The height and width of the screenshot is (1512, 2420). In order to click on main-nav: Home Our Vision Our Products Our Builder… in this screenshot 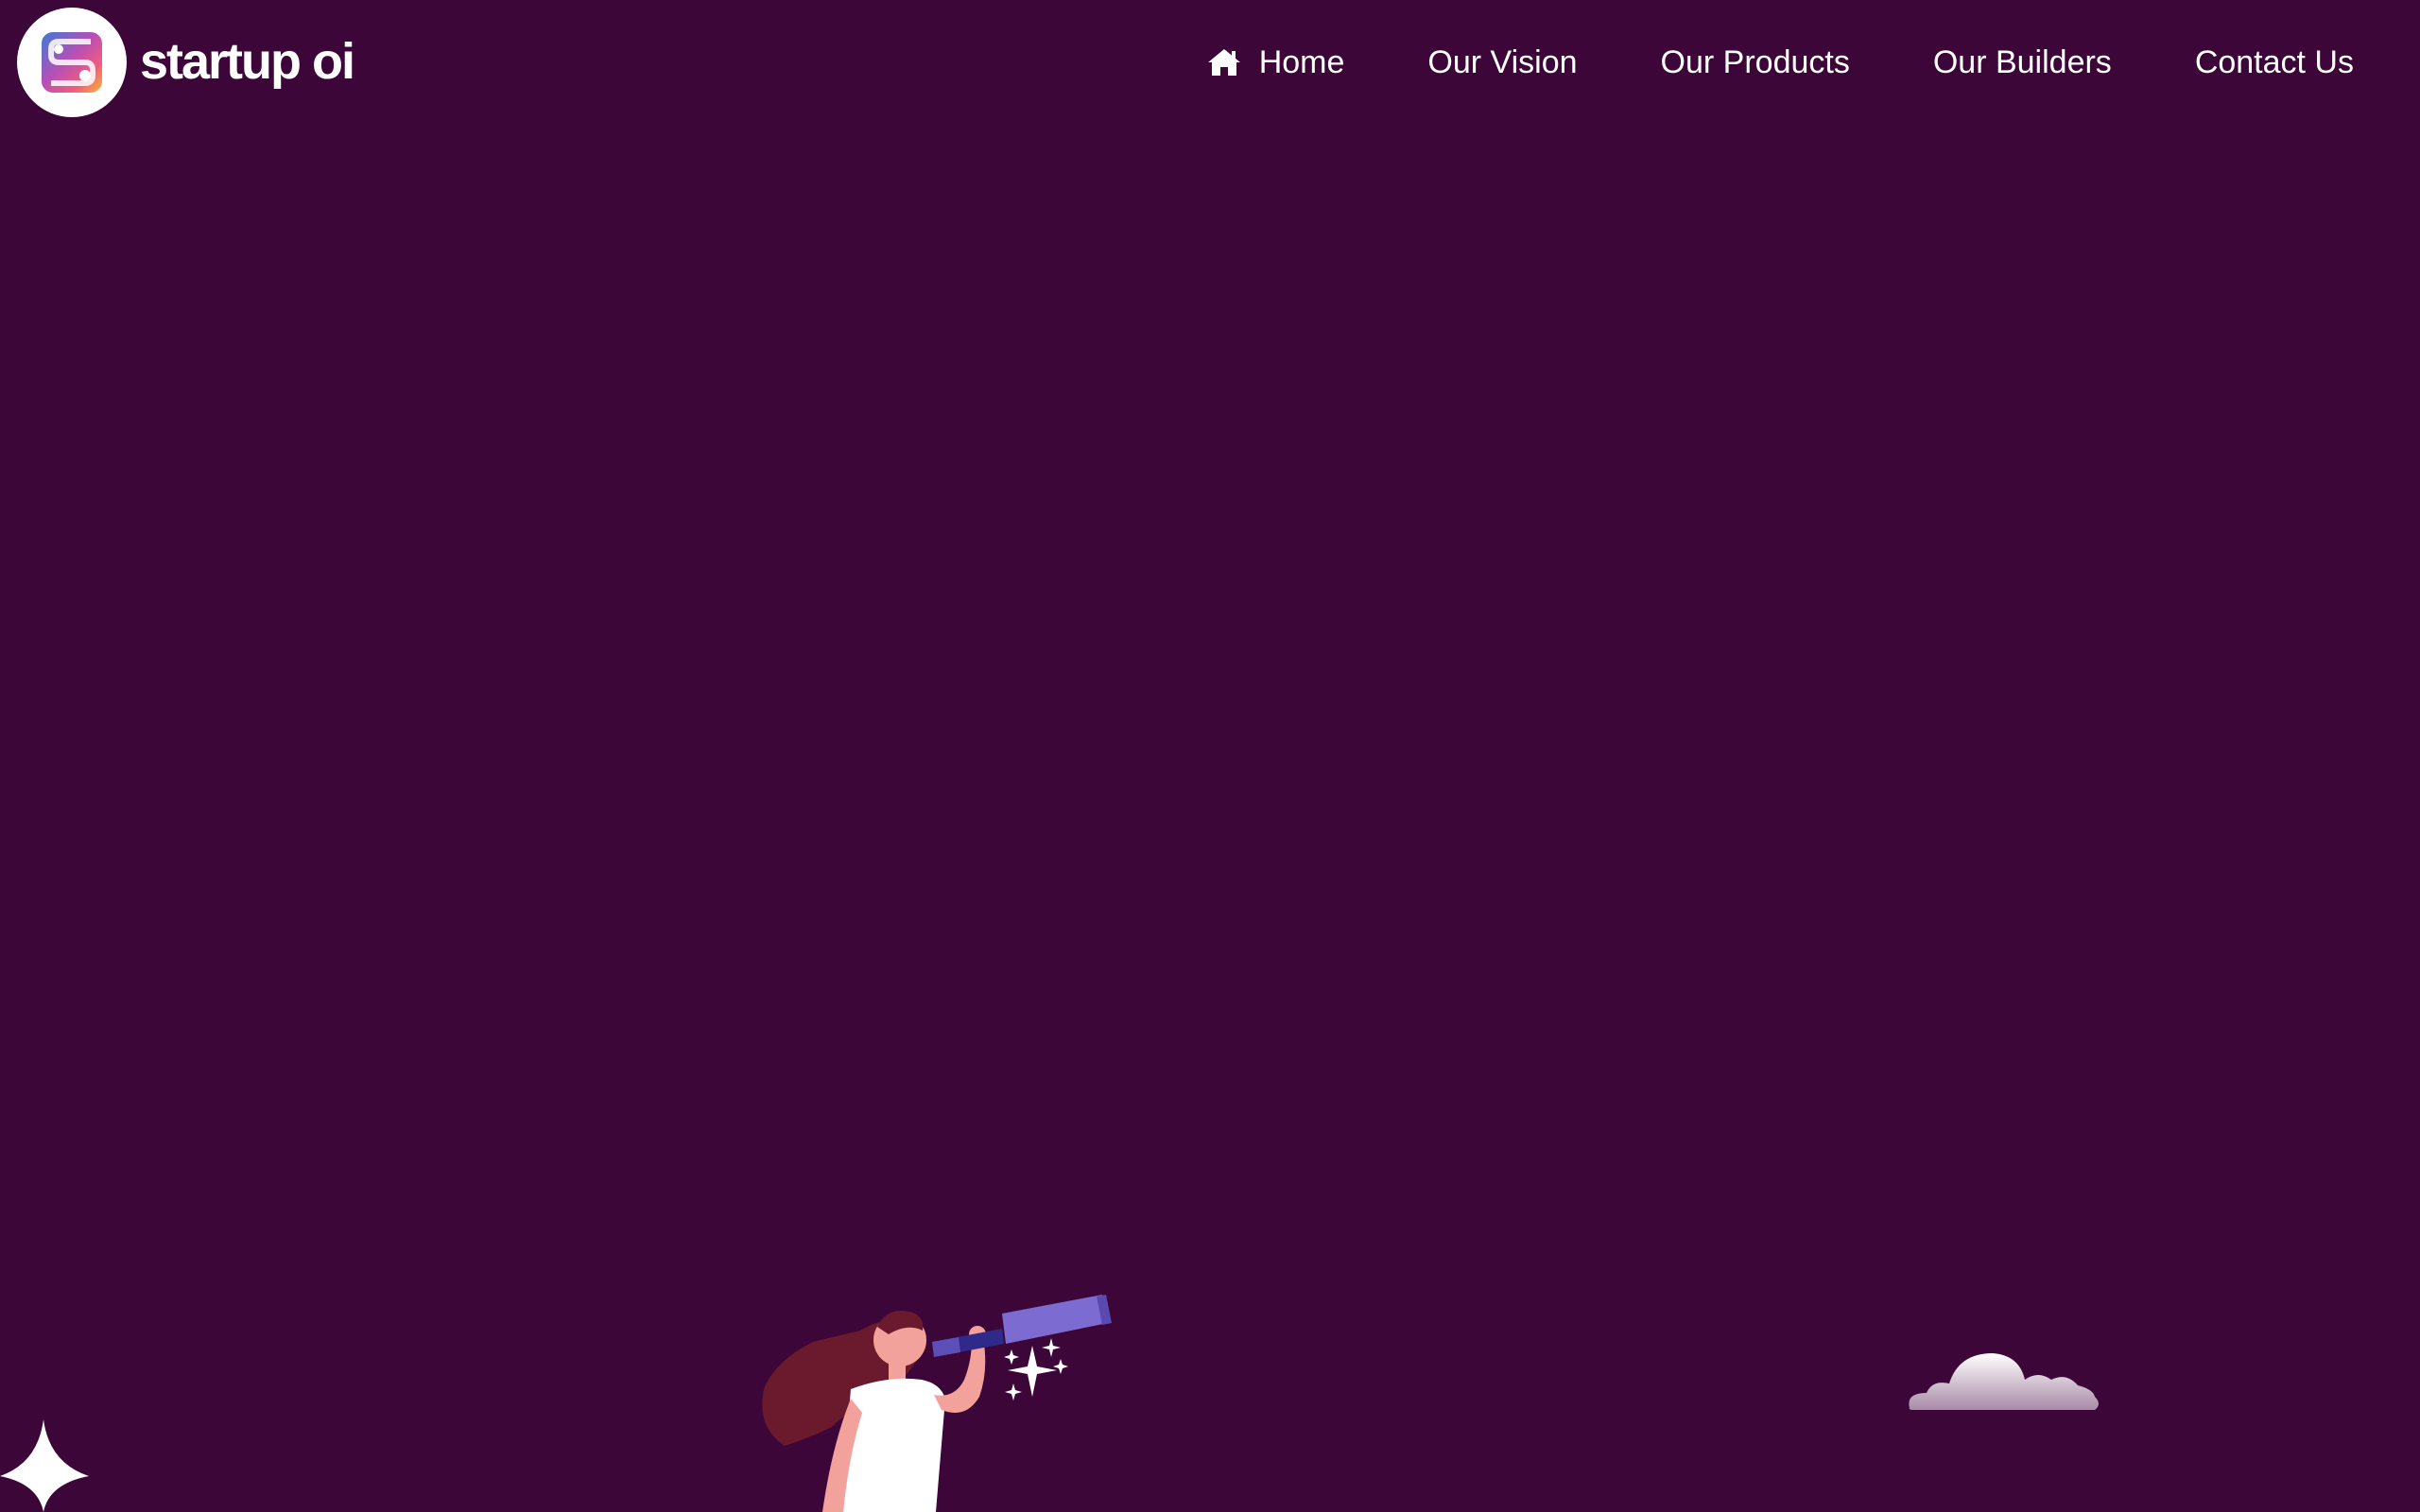, I will do `click(1780, 62)`.